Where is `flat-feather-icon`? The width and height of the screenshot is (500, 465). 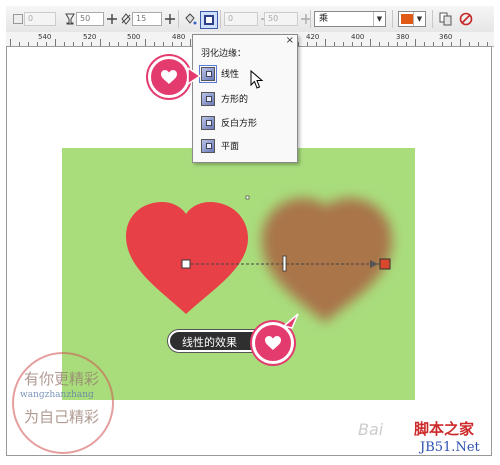
flat-feather-icon is located at coordinates (208, 145).